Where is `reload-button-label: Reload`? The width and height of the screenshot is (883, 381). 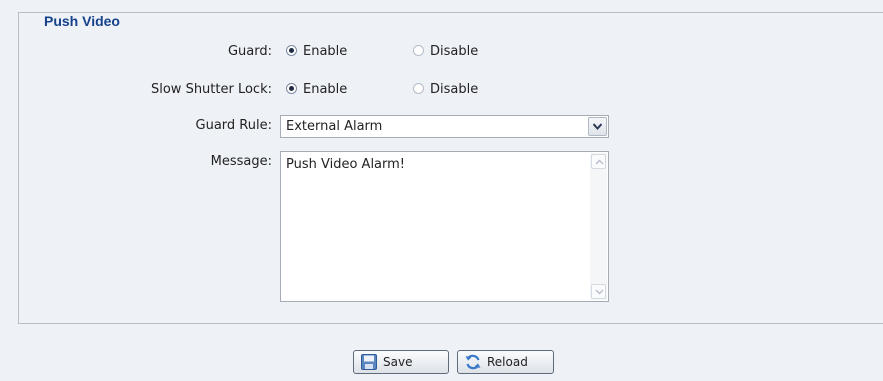
reload-button-label: Reload is located at coordinates (507, 362).